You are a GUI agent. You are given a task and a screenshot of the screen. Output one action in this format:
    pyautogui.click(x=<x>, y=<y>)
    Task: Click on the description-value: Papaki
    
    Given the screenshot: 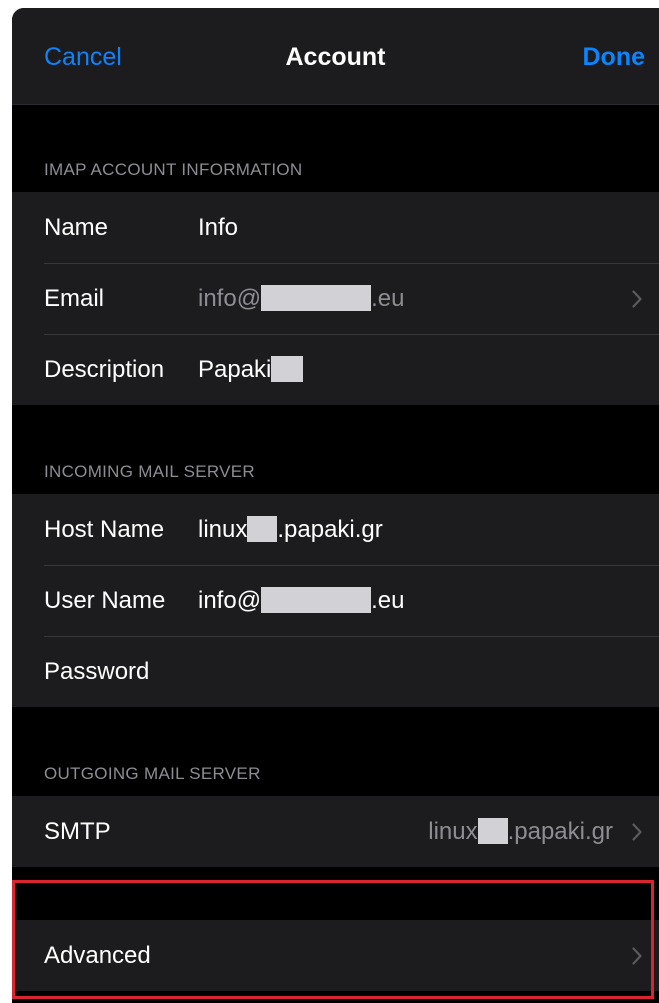 What is the action you would take?
    pyautogui.click(x=251, y=369)
    